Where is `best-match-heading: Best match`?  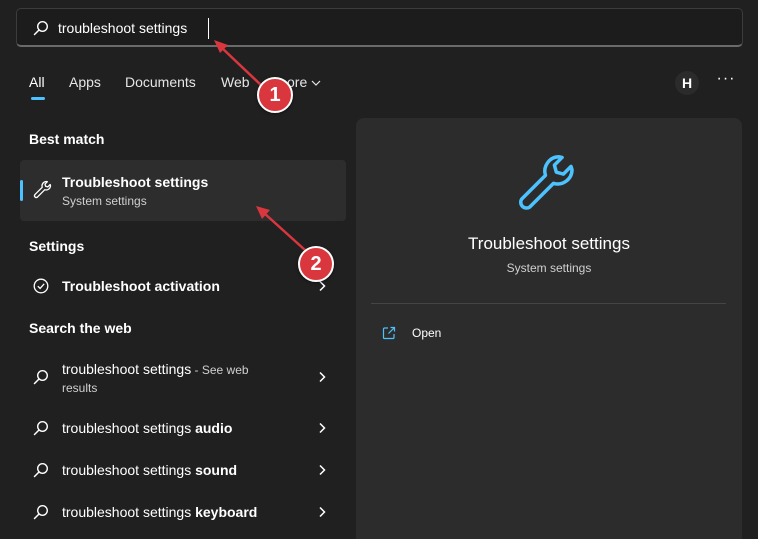 best-match-heading: Best match is located at coordinates (67, 139).